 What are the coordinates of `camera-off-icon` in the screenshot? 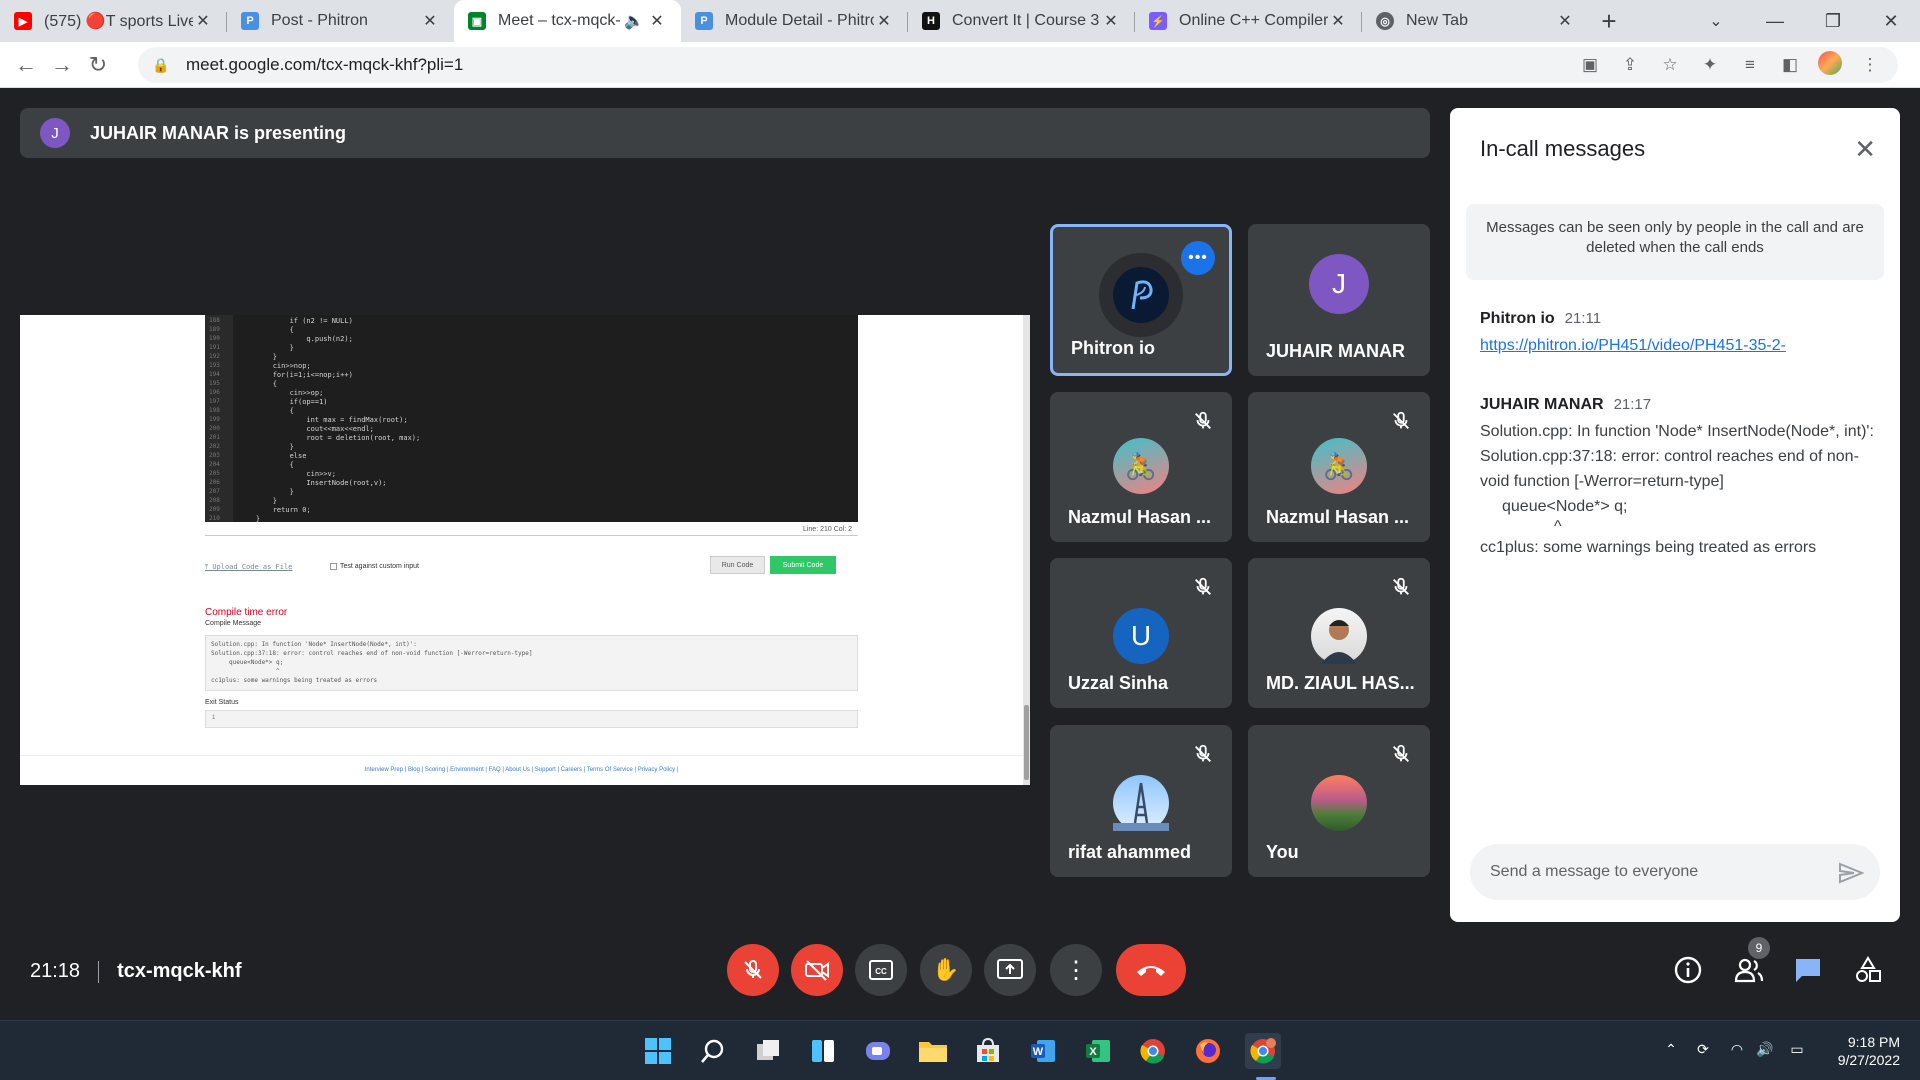 It's located at (817, 970).